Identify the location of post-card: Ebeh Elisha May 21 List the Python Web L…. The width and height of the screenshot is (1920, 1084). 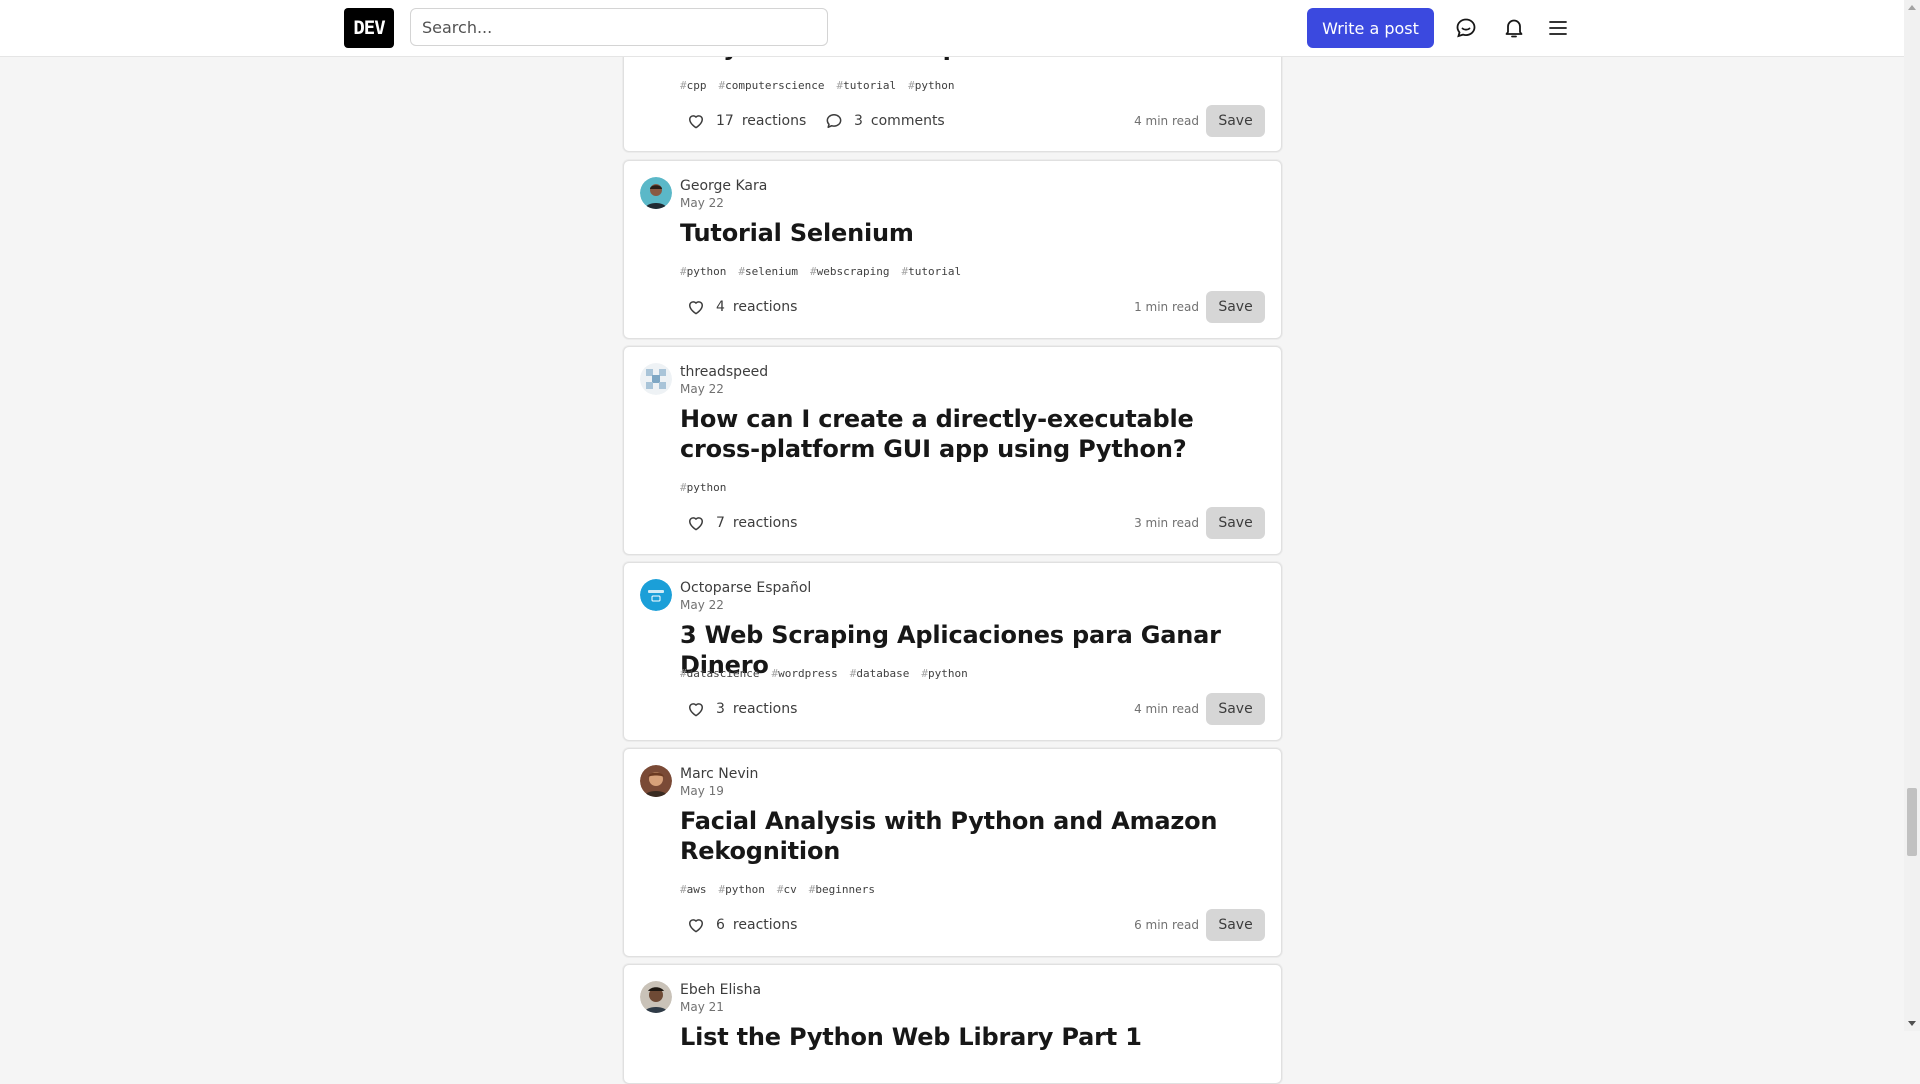
(952, 1024).